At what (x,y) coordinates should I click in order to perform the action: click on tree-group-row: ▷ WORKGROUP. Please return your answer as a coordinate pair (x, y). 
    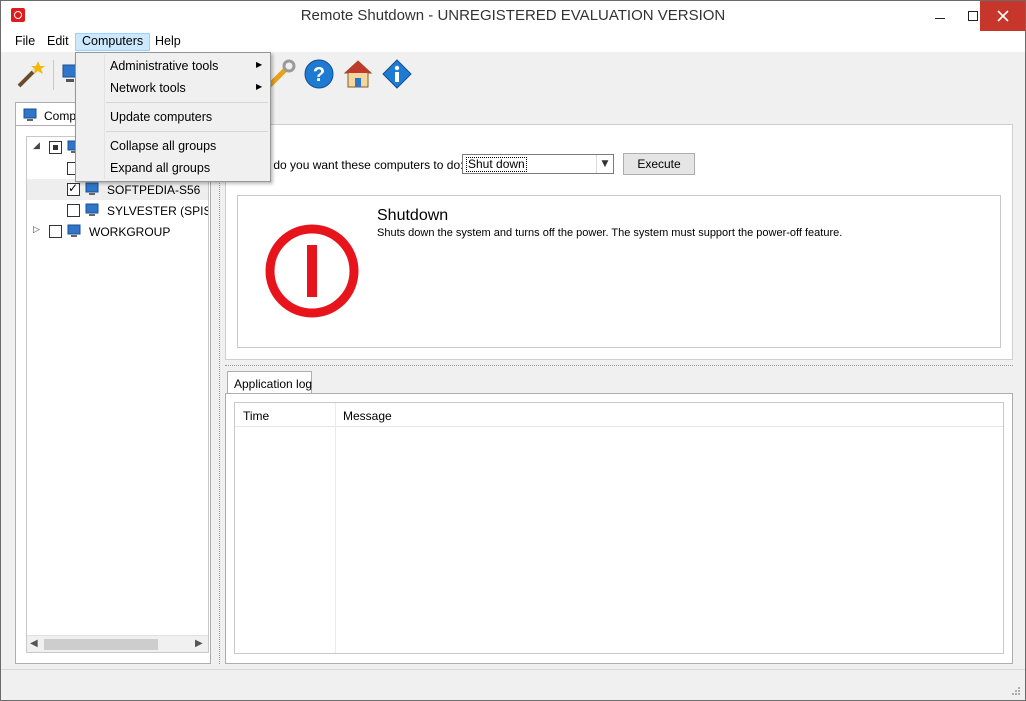
    Looking at the image, I should click on (117, 231).